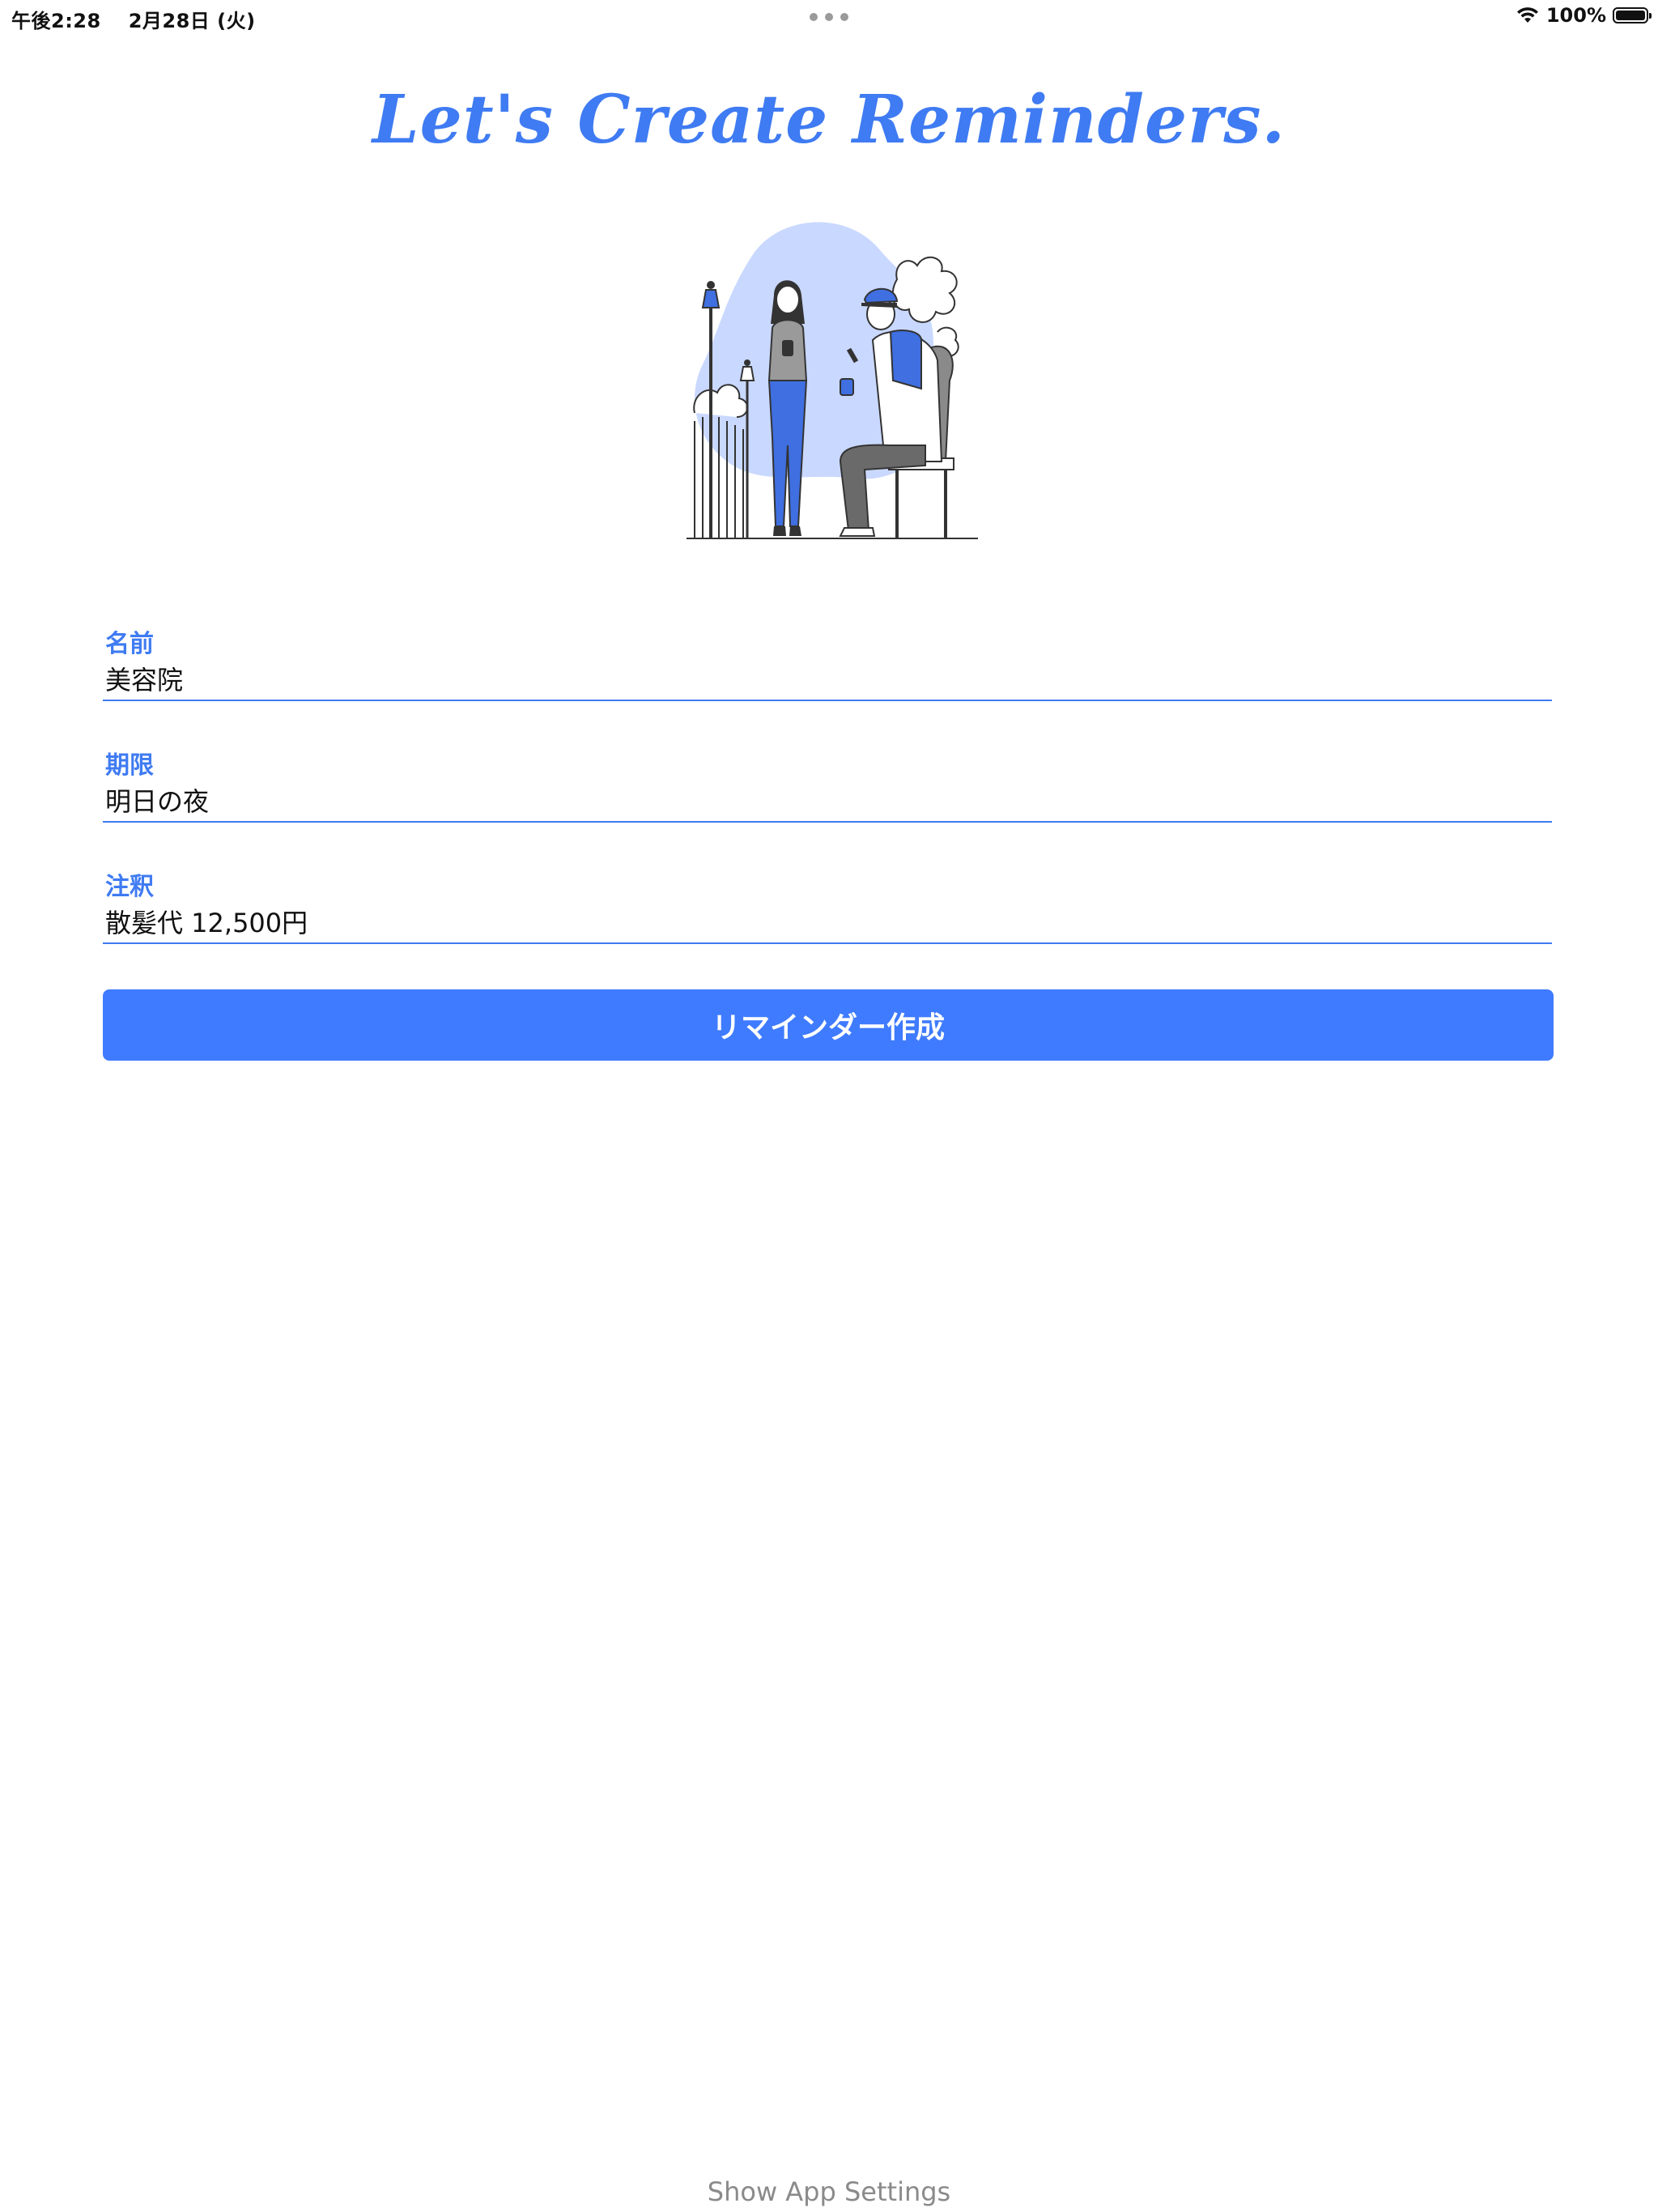  Describe the element at coordinates (829, 120) in the screenshot. I see `page-title: Let's Create Reminders.` at that location.